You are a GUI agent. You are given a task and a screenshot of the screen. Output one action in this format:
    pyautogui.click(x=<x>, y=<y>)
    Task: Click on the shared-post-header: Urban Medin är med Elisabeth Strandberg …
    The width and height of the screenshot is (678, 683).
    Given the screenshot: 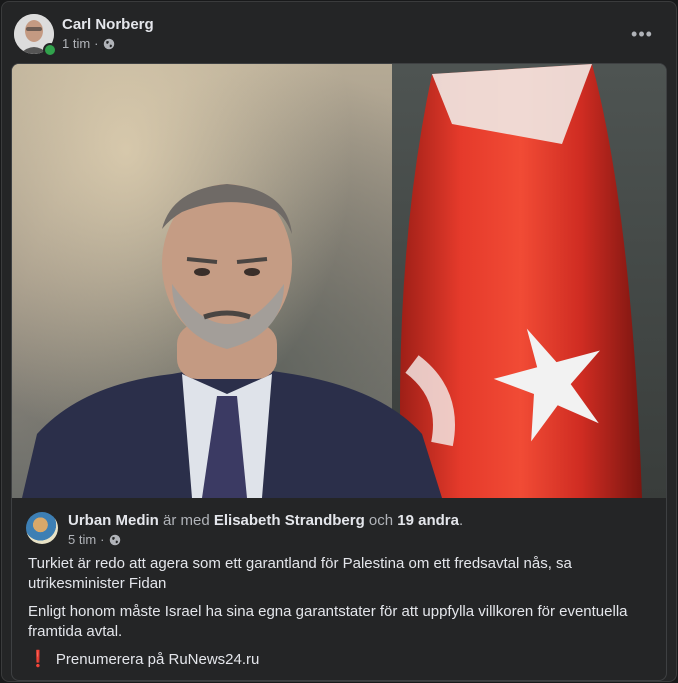 What is the action you would take?
    pyautogui.click(x=339, y=530)
    